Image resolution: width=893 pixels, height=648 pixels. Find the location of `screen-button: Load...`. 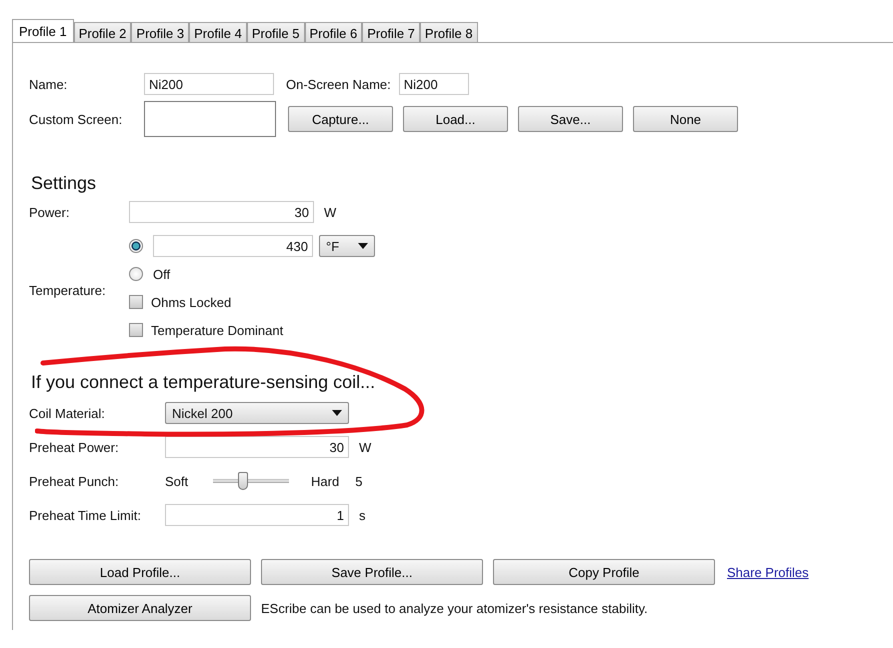

screen-button: Load... is located at coordinates (455, 119).